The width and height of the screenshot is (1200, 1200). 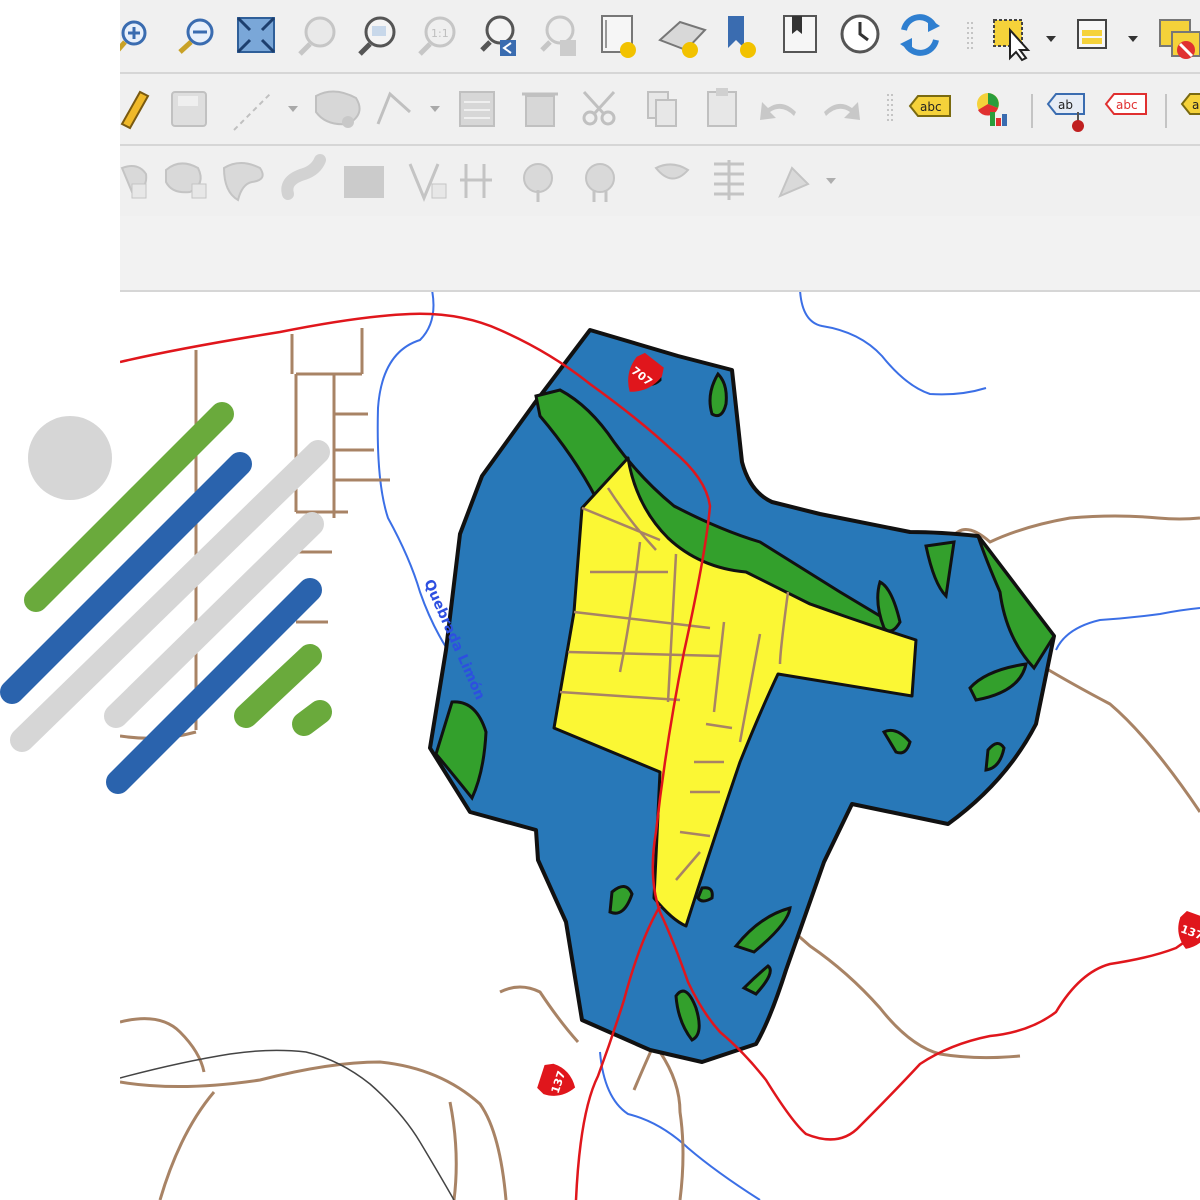 I want to click on stream-south, so click(x=680, y=1125).